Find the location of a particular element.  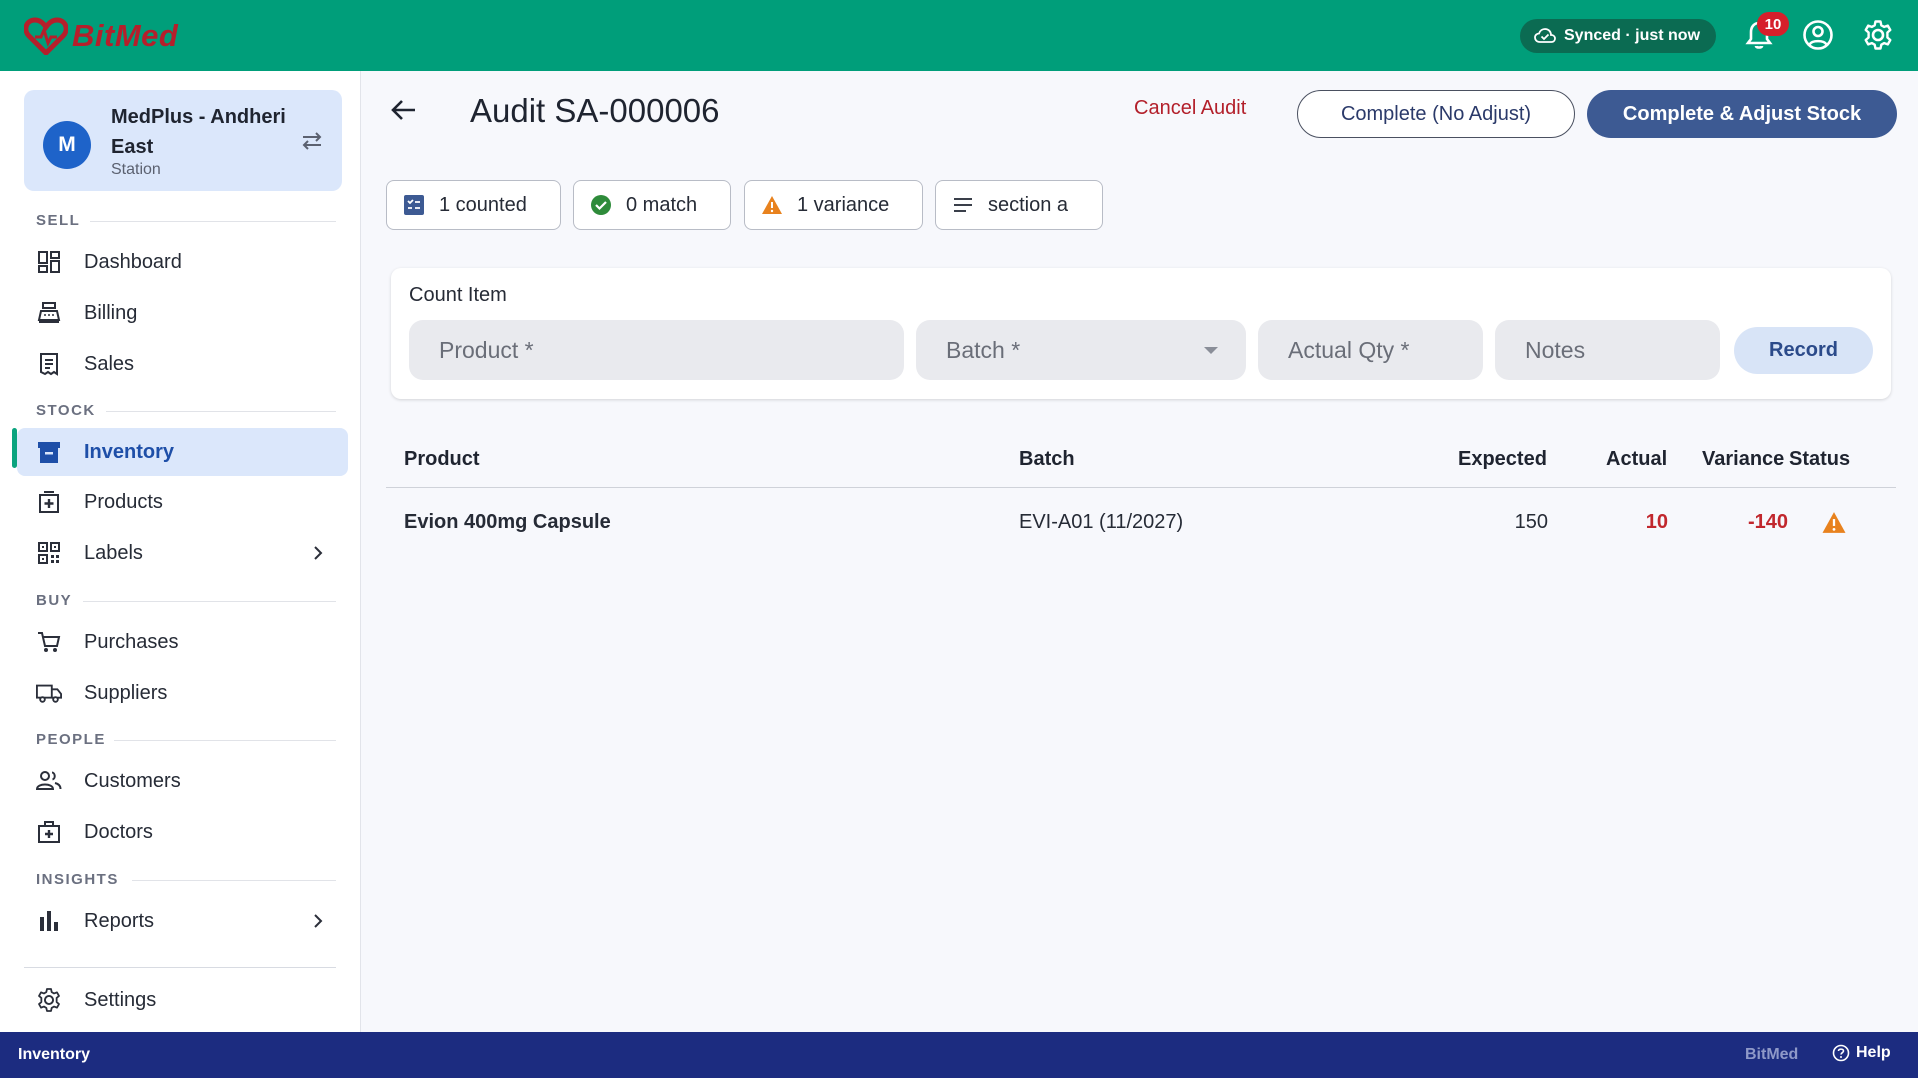

column-header-product: Product is located at coordinates (442, 459).